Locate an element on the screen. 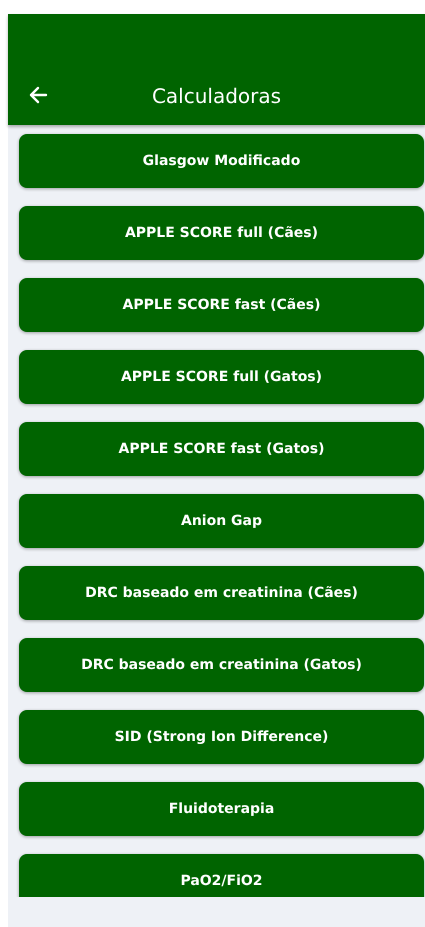  screen-title: Calculadoras is located at coordinates (217, 96).